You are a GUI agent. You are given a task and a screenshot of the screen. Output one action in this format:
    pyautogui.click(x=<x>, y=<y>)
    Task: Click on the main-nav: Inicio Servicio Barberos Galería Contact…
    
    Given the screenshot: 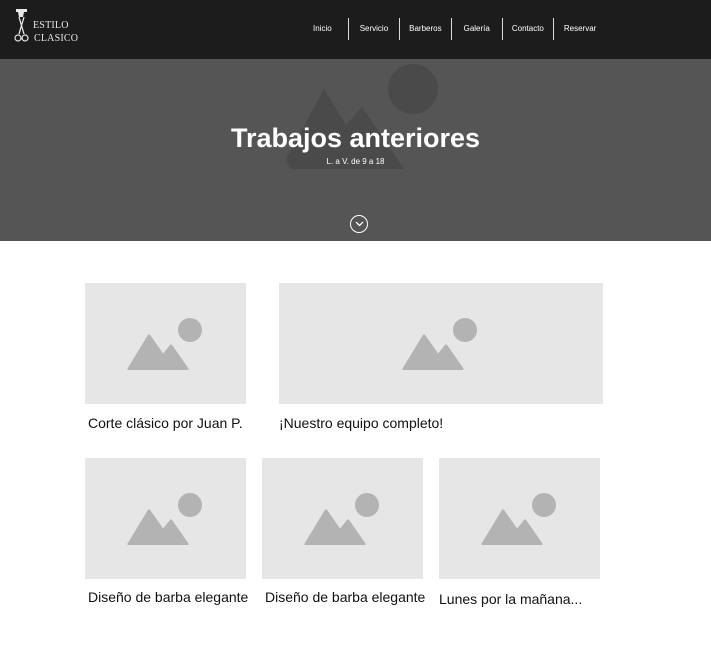 What is the action you would take?
    pyautogui.click(x=451, y=29)
    